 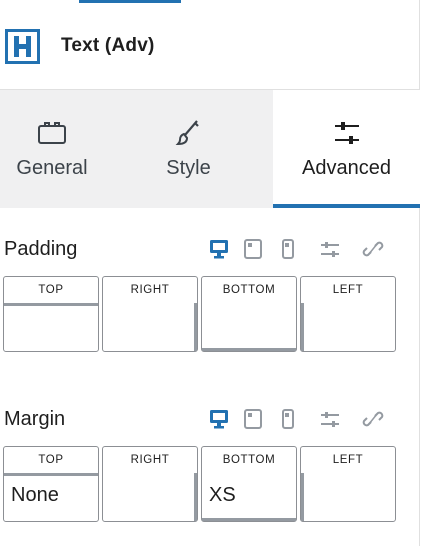 I want to click on tab-style-label: Style, so click(x=188, y=168).